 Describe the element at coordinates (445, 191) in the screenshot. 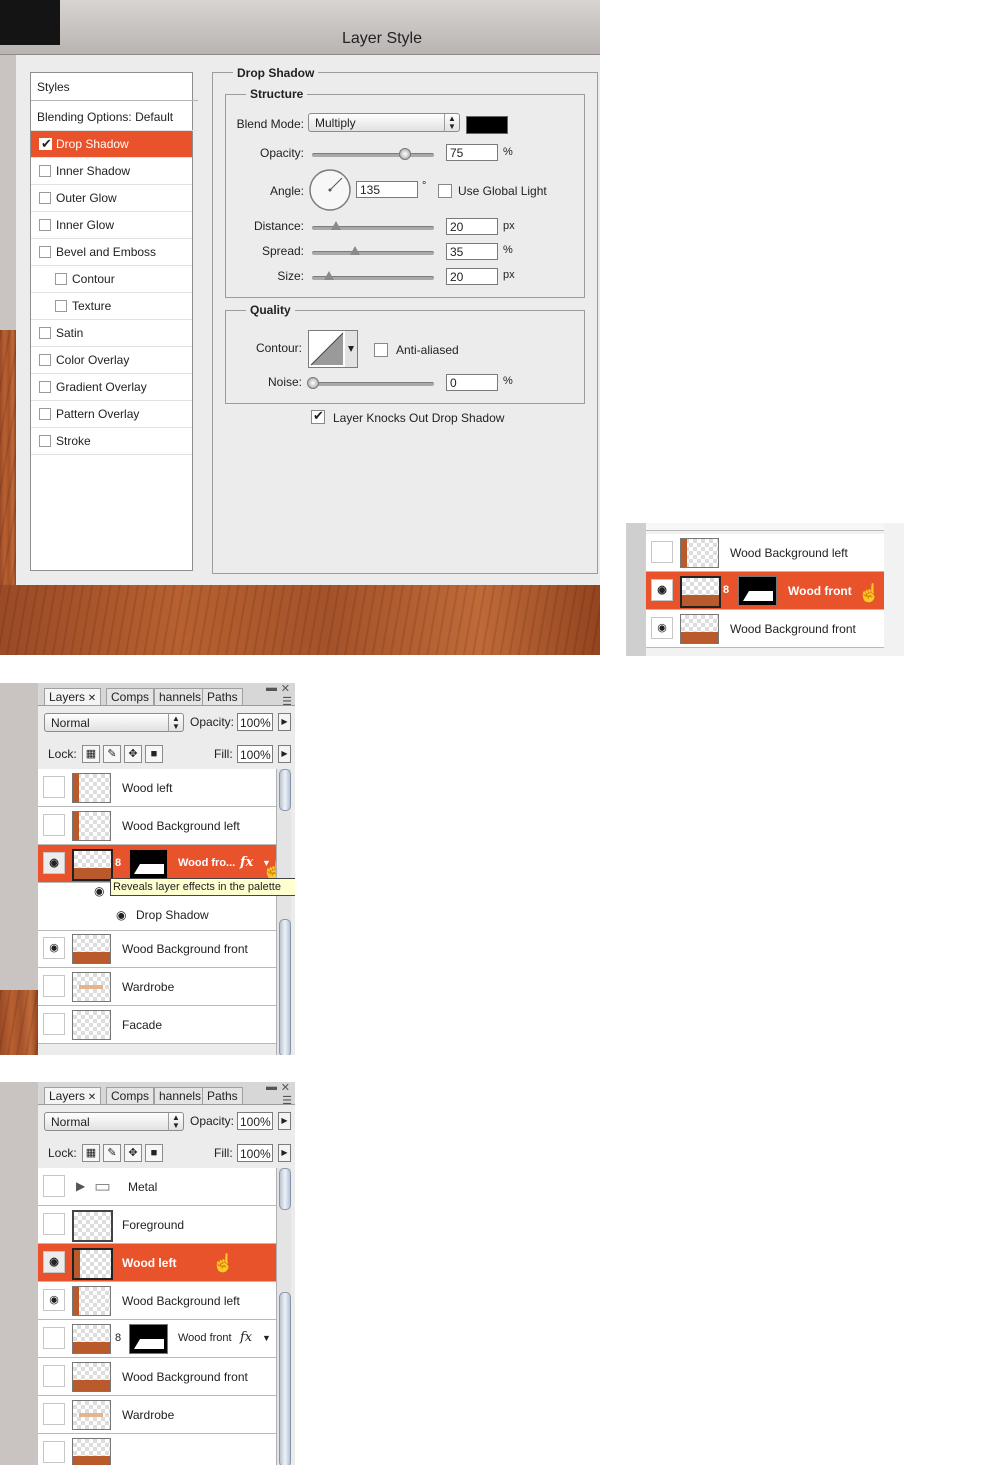

I see `use-global-light-checkbox` at that location.